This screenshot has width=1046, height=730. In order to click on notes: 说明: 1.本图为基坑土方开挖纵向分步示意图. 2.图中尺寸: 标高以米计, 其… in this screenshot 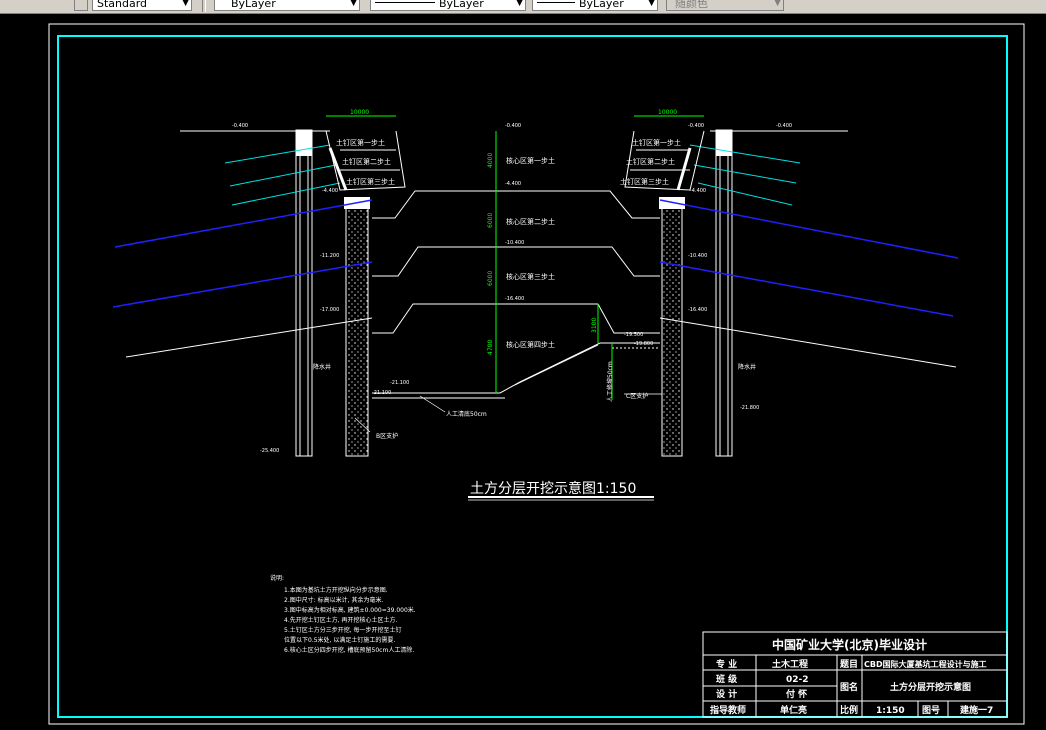, I will do `click(343, 614)`.